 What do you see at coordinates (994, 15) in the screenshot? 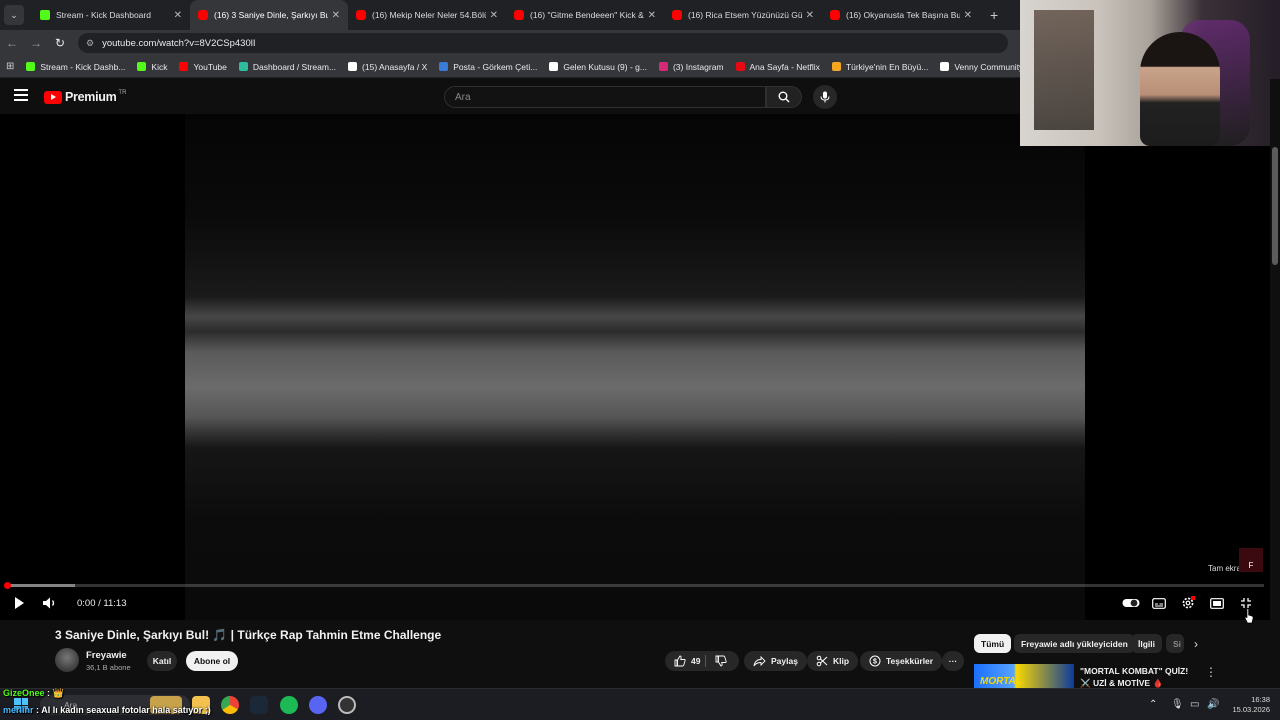
I see `new-tab-button: +` at bounding box center [994, 15].